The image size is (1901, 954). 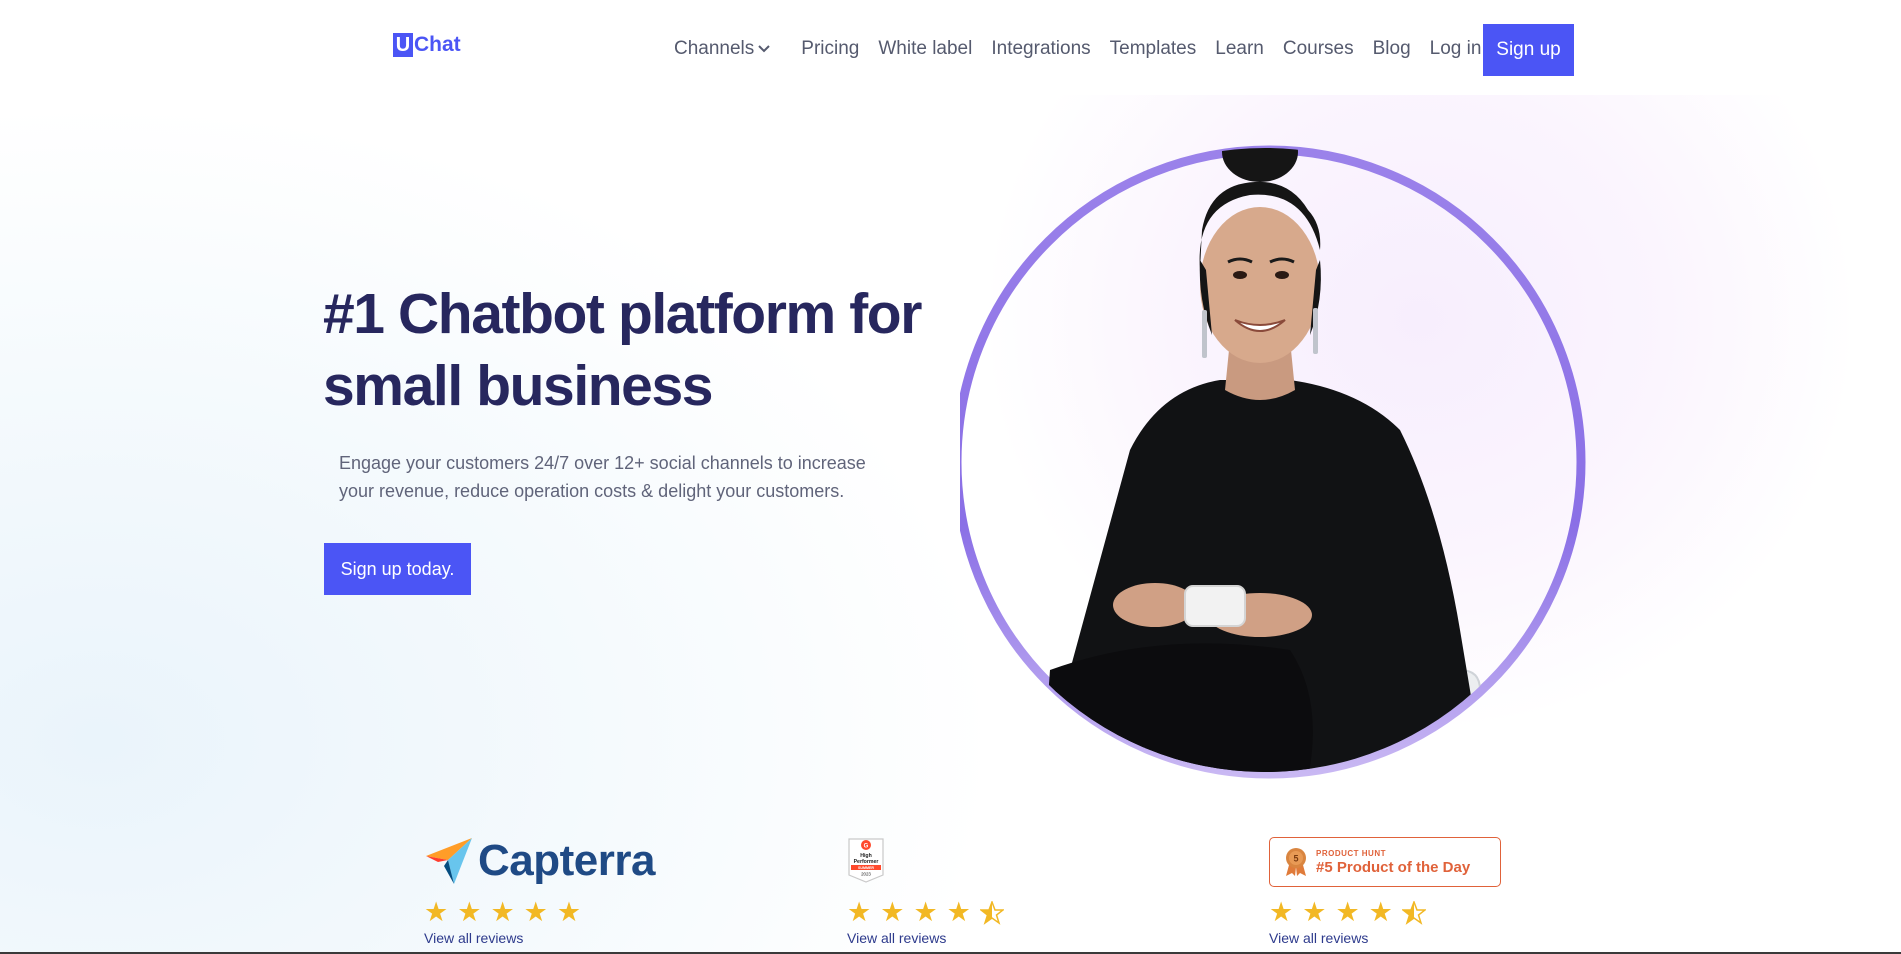 What do you see at coordinates (1040, 49) in the screenshot?
I see `nav-integrations: Integrations` at bounding box center [1040, 49].